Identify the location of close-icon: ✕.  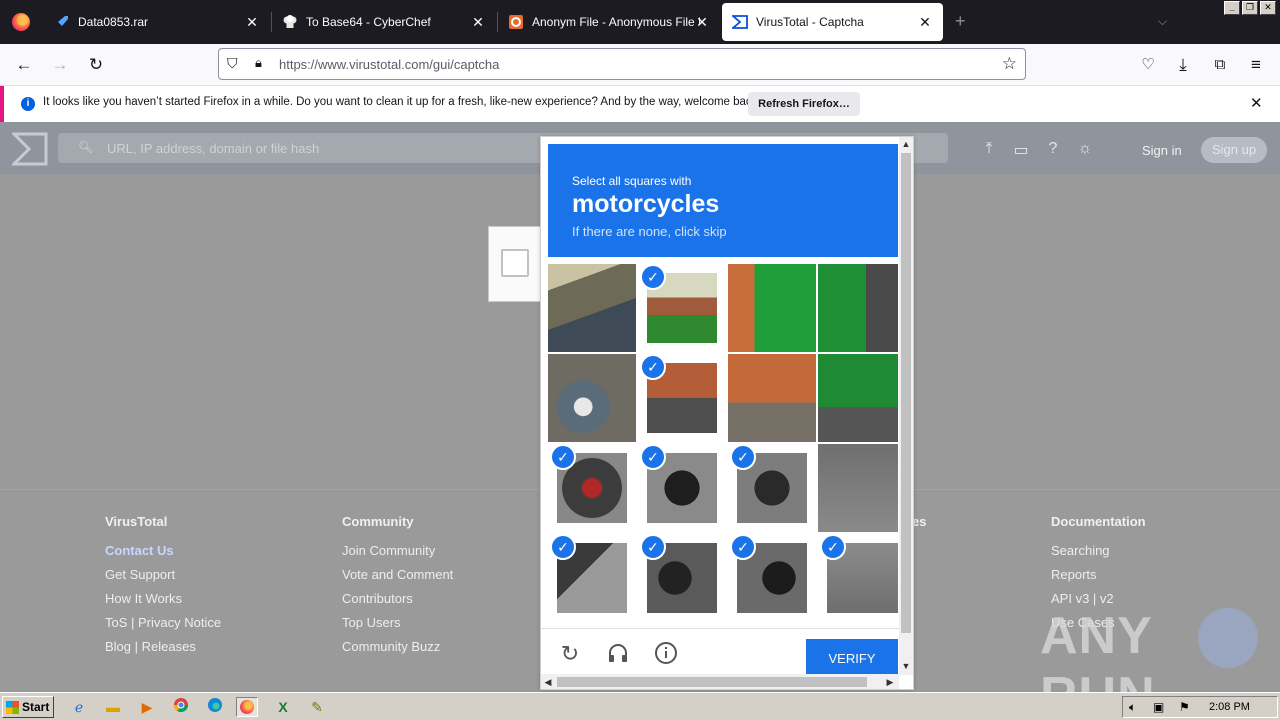
(1256, 103).